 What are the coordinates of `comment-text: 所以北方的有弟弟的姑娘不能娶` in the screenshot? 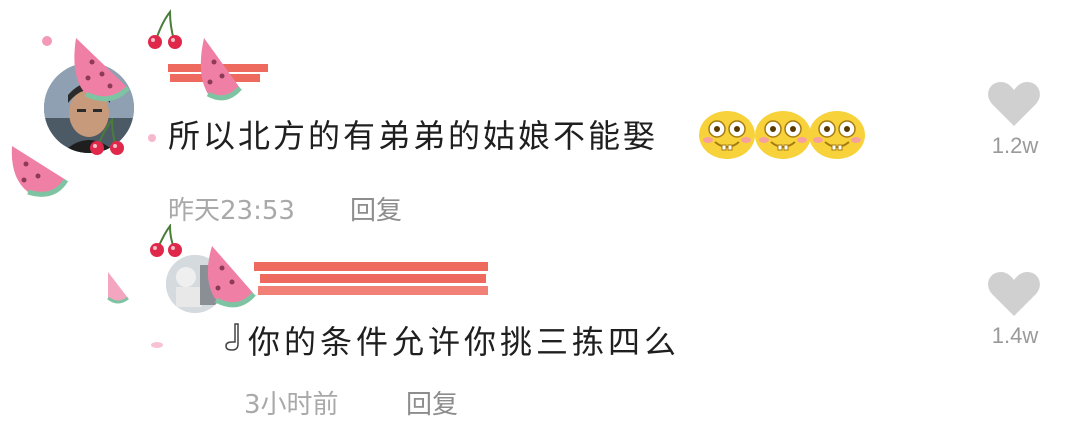 It's located at (413, 136).